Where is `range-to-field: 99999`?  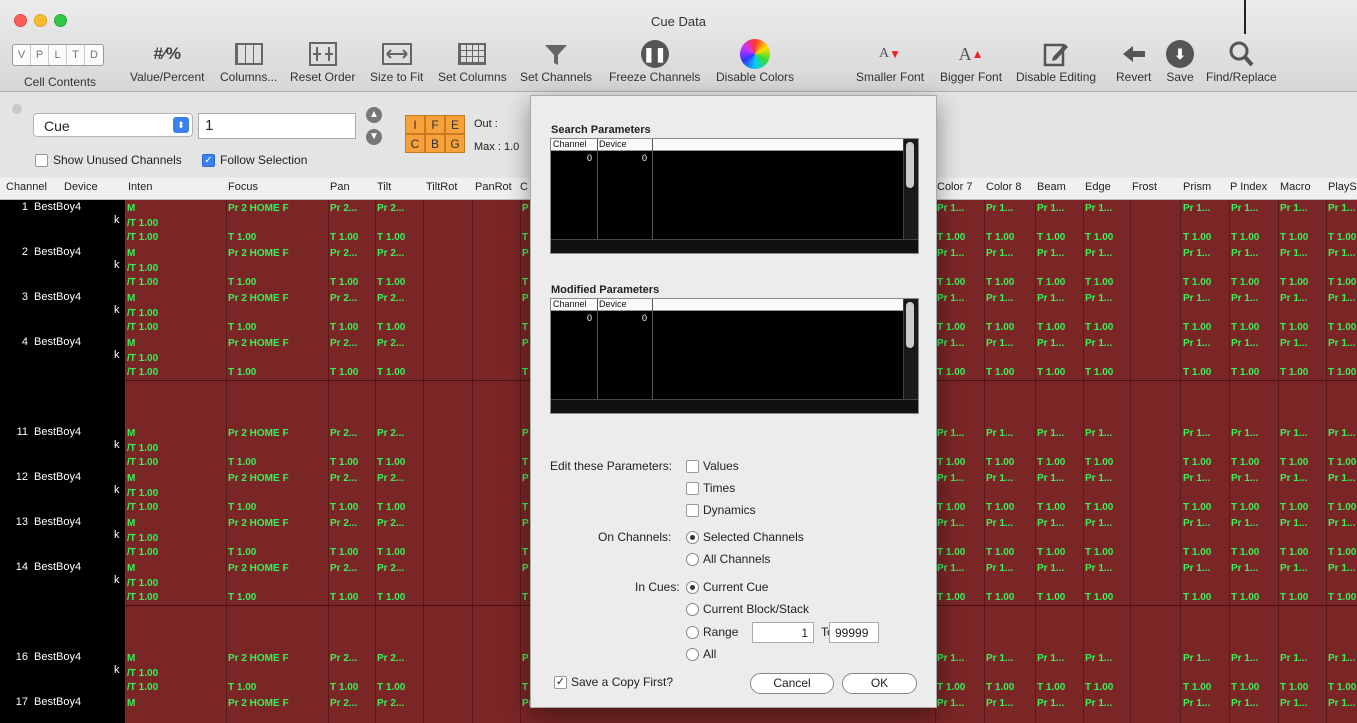 range-to-field: 99999 is located at coordinates (854, 632).